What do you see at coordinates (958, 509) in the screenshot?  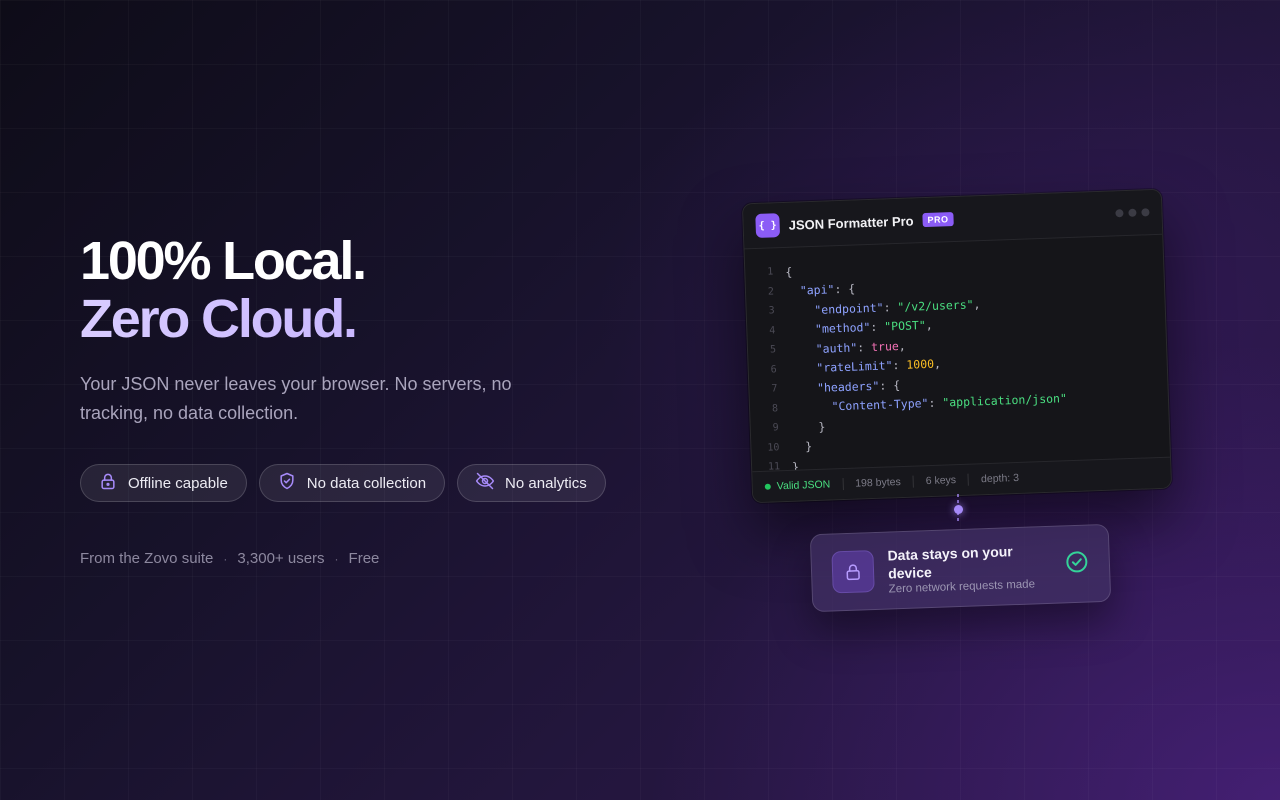 I see `connector-dot` at bounding box center [958, 509].